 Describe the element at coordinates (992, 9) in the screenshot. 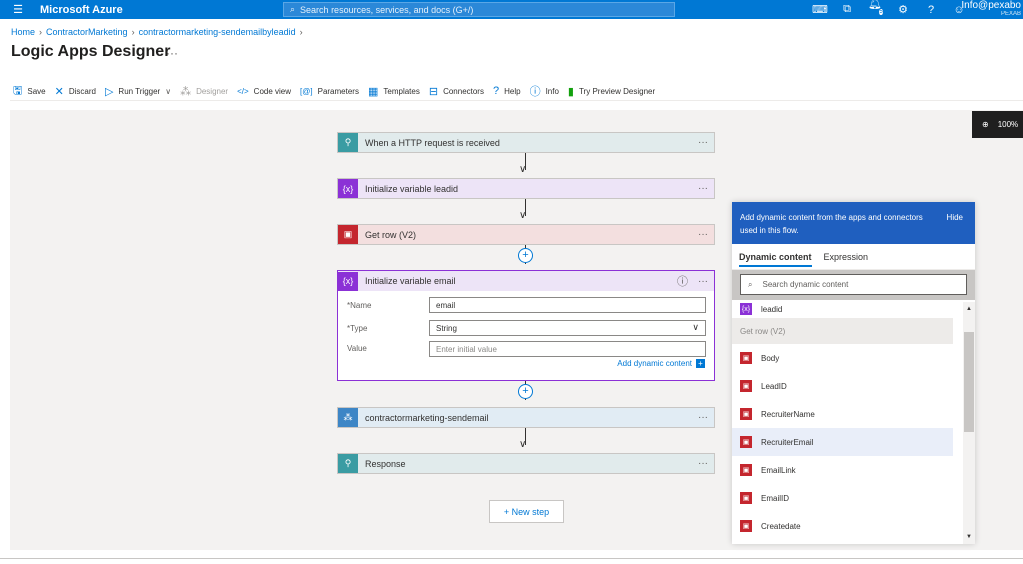

I see `account-menu: Info@pexabo PEXAB` at that location.